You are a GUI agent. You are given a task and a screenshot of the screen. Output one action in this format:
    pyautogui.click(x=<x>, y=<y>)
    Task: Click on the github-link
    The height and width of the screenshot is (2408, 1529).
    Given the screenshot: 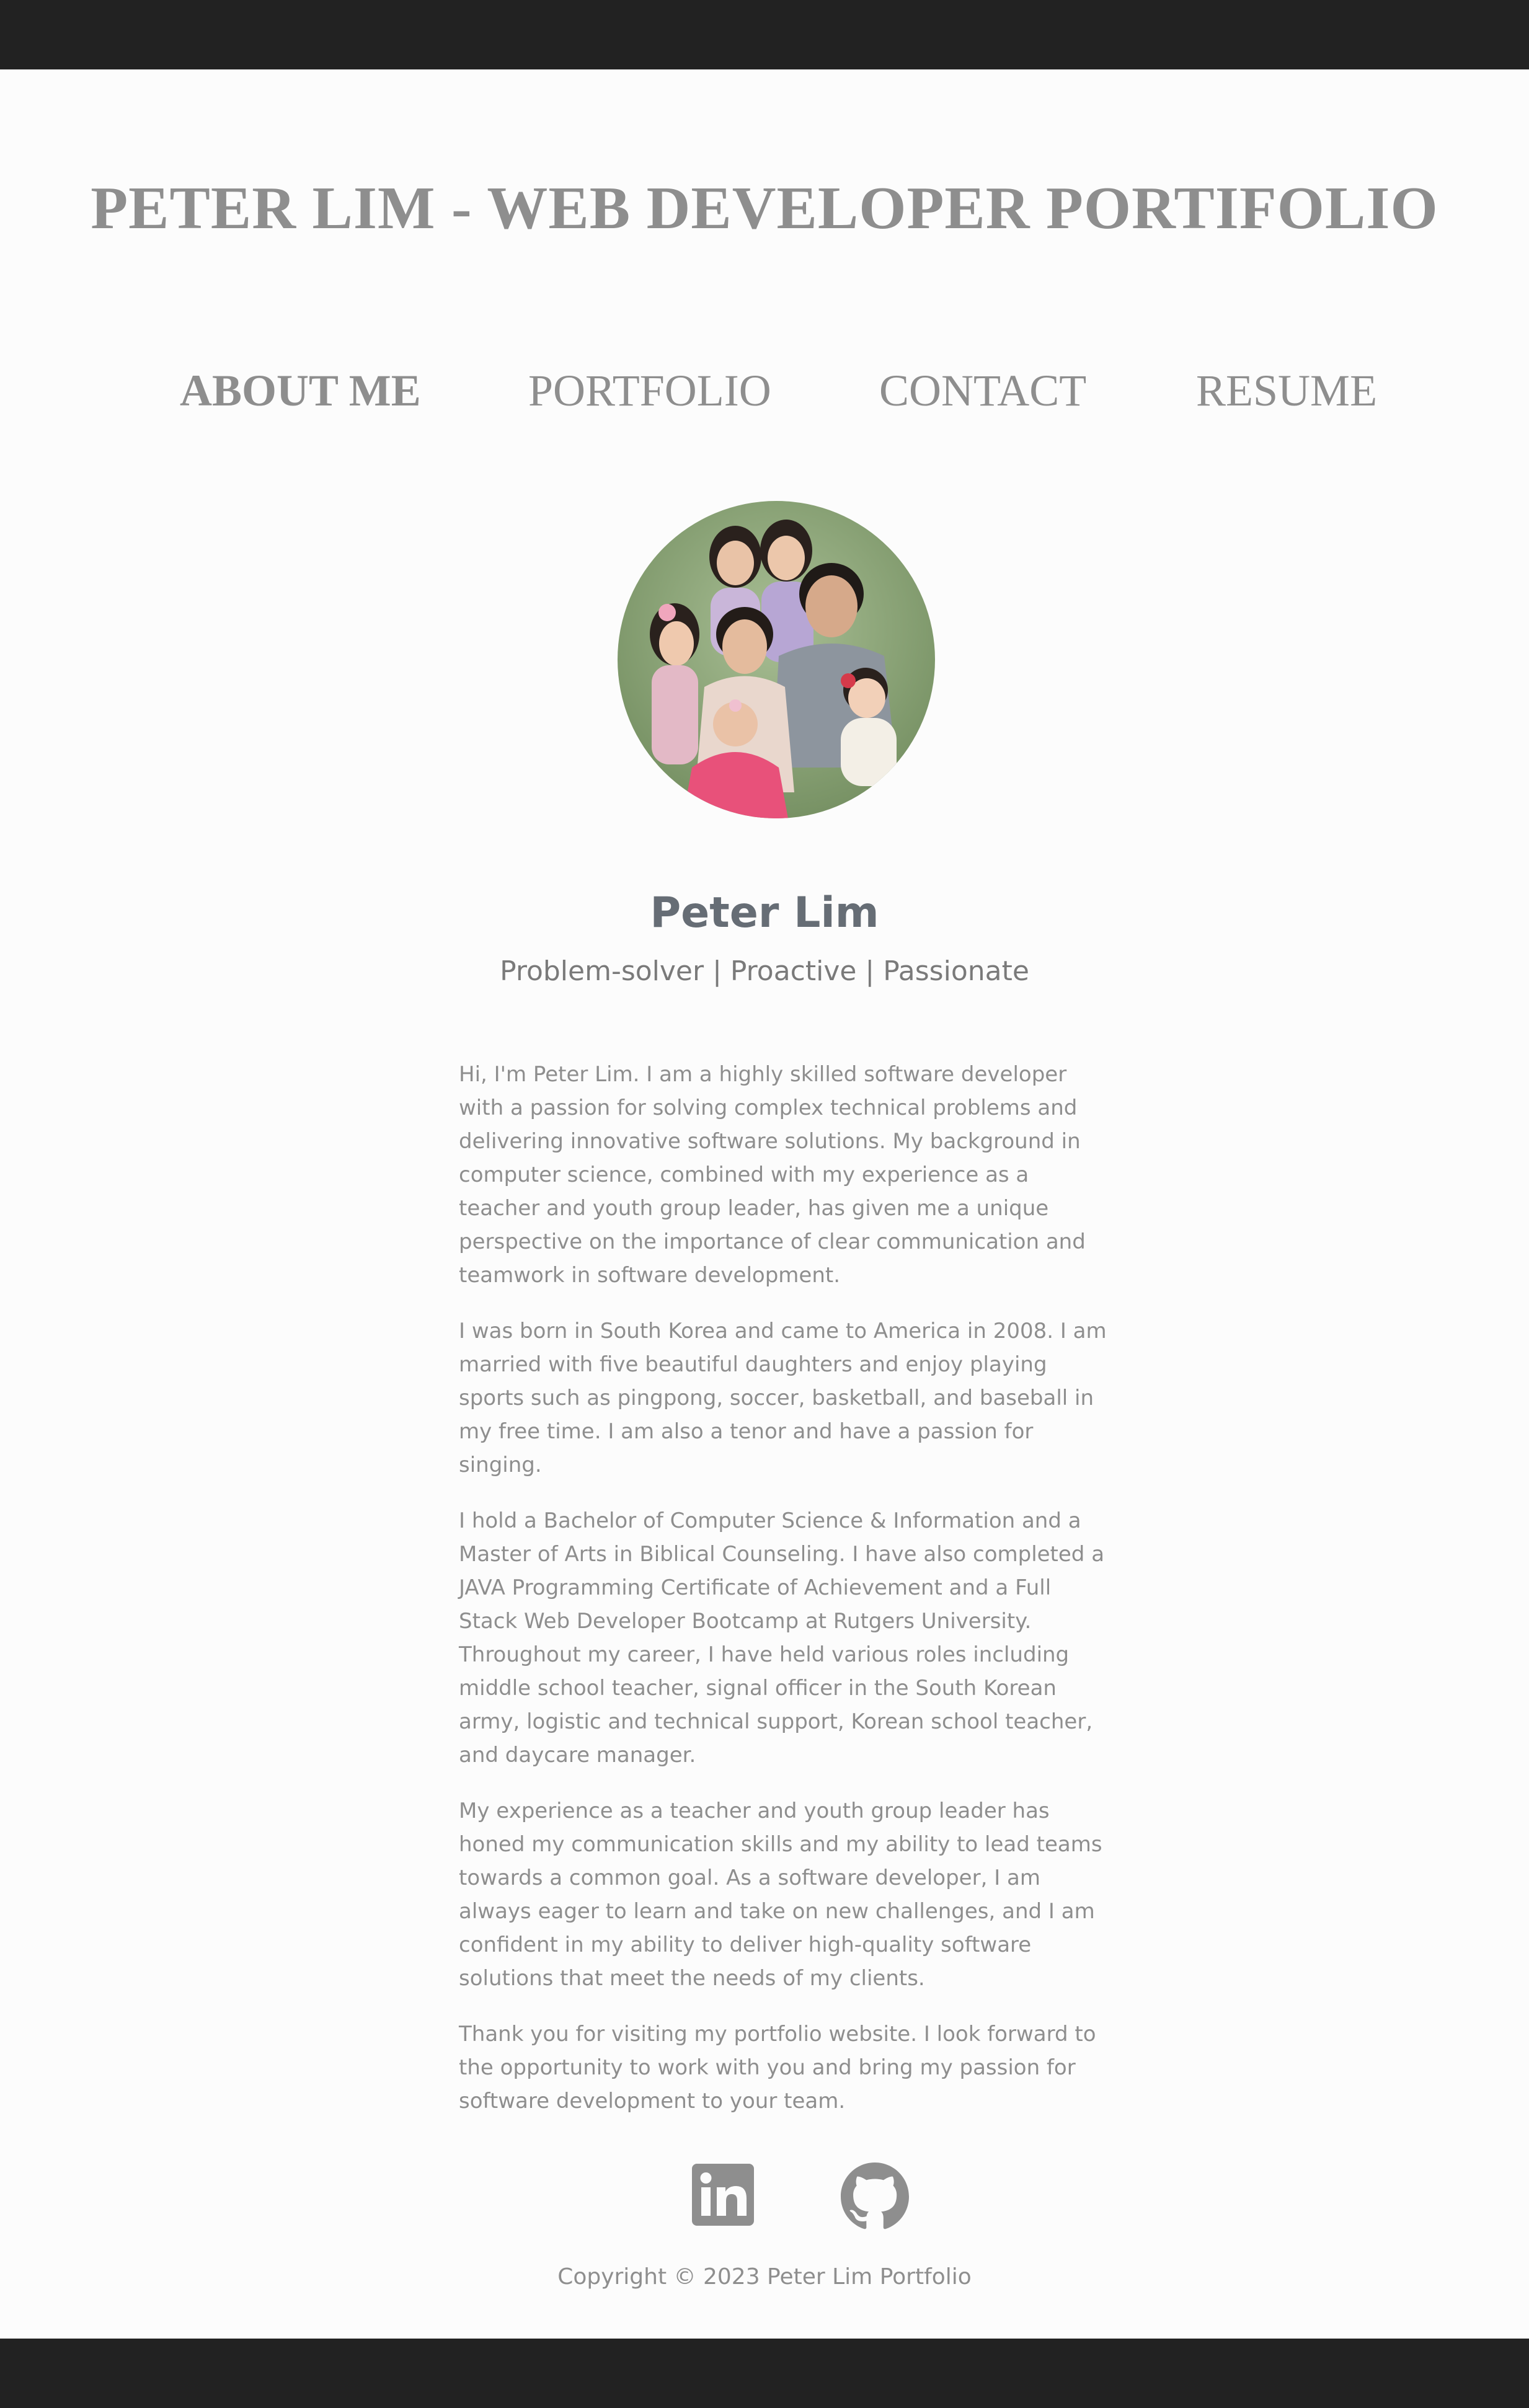 What is the action you would take?
    pyautogui.click(x=875, y=2198)
    